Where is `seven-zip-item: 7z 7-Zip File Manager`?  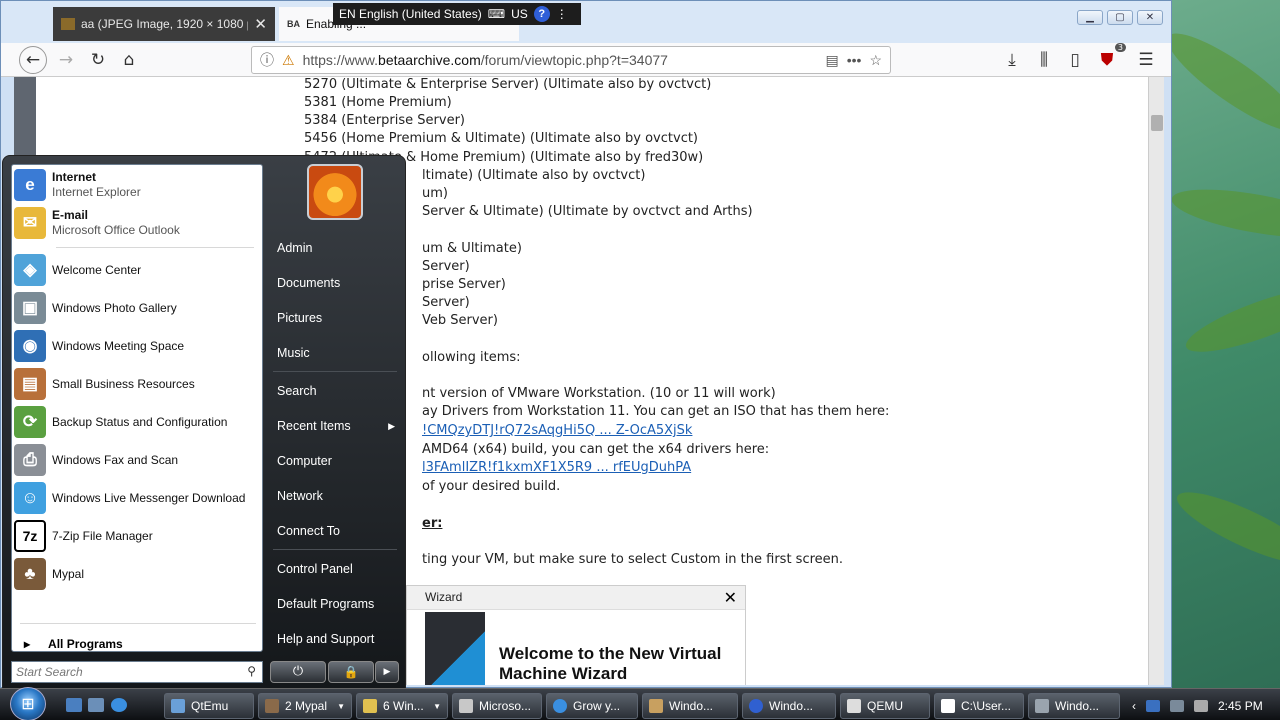 seven-zip-item: 7z 7-Zip File Manager is located at coordinates (137, 536).